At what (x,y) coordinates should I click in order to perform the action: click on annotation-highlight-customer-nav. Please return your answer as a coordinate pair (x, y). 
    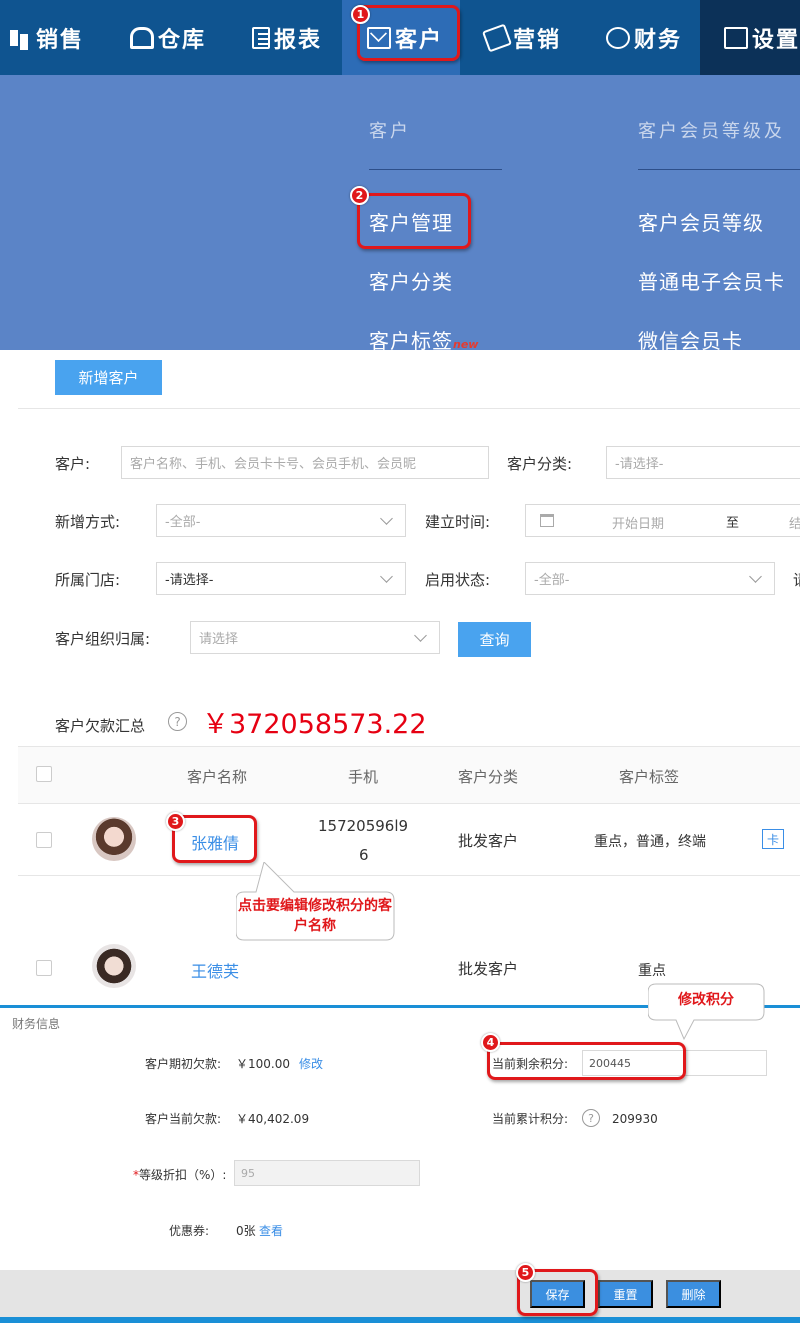
    Looking at the image, I should click on (408, 33).